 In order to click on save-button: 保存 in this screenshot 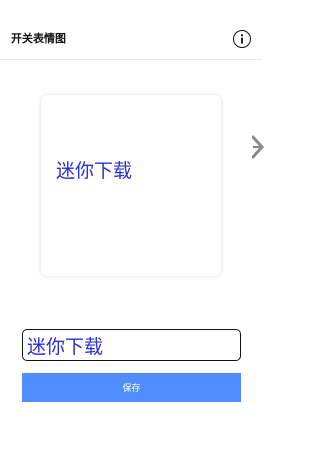, I will do `click(131, 387)`.